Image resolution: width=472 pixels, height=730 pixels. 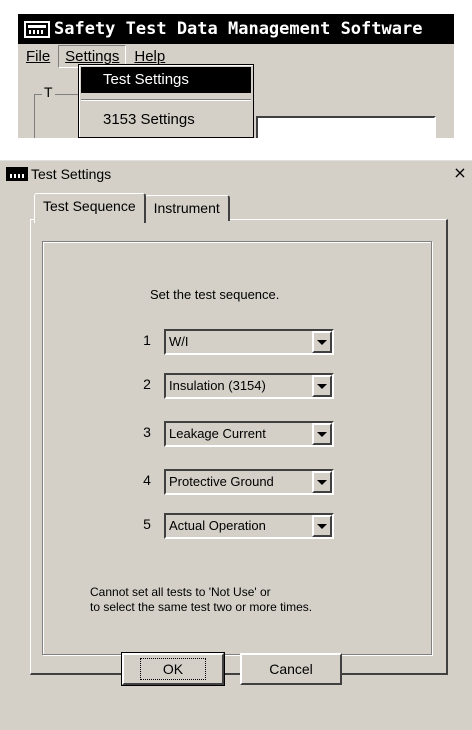 I want to click on menu-item-test-settings: Test Settings, so click(x=166, y=80).